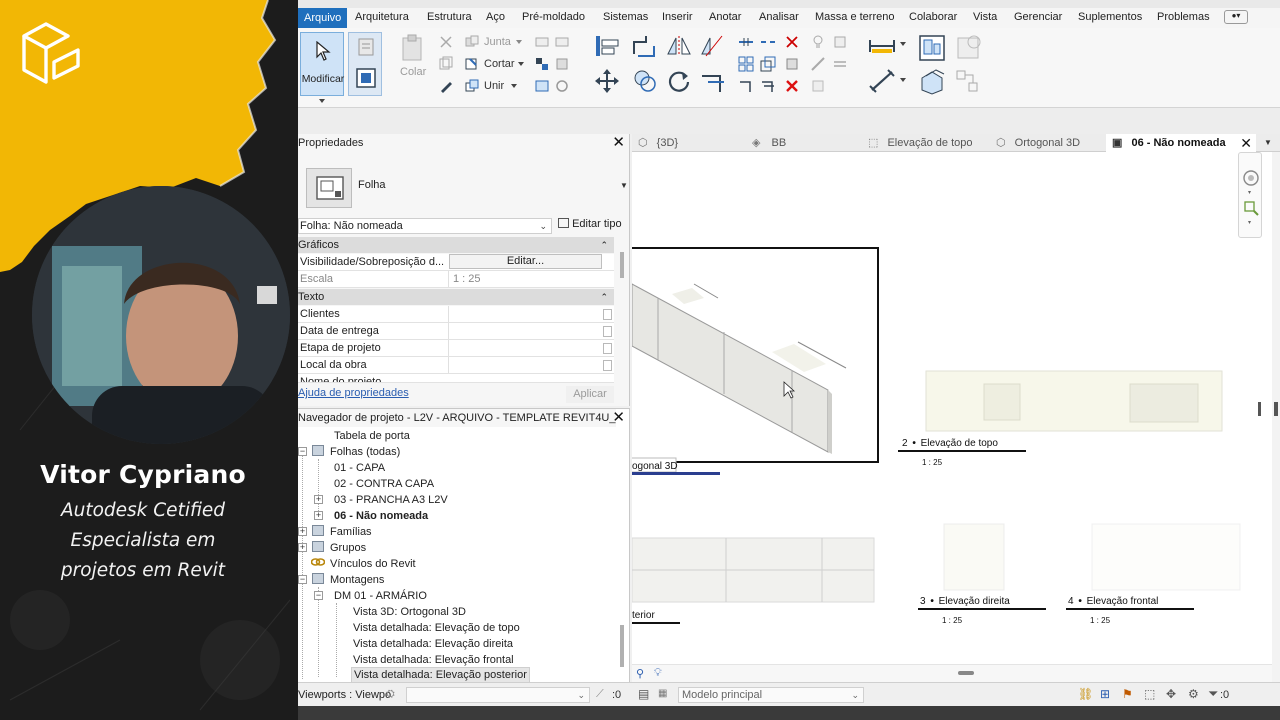  Describe the element at coordinates (1110, 17) in the screenshot. I see `tab-suplementos: Suplementos` at that location.